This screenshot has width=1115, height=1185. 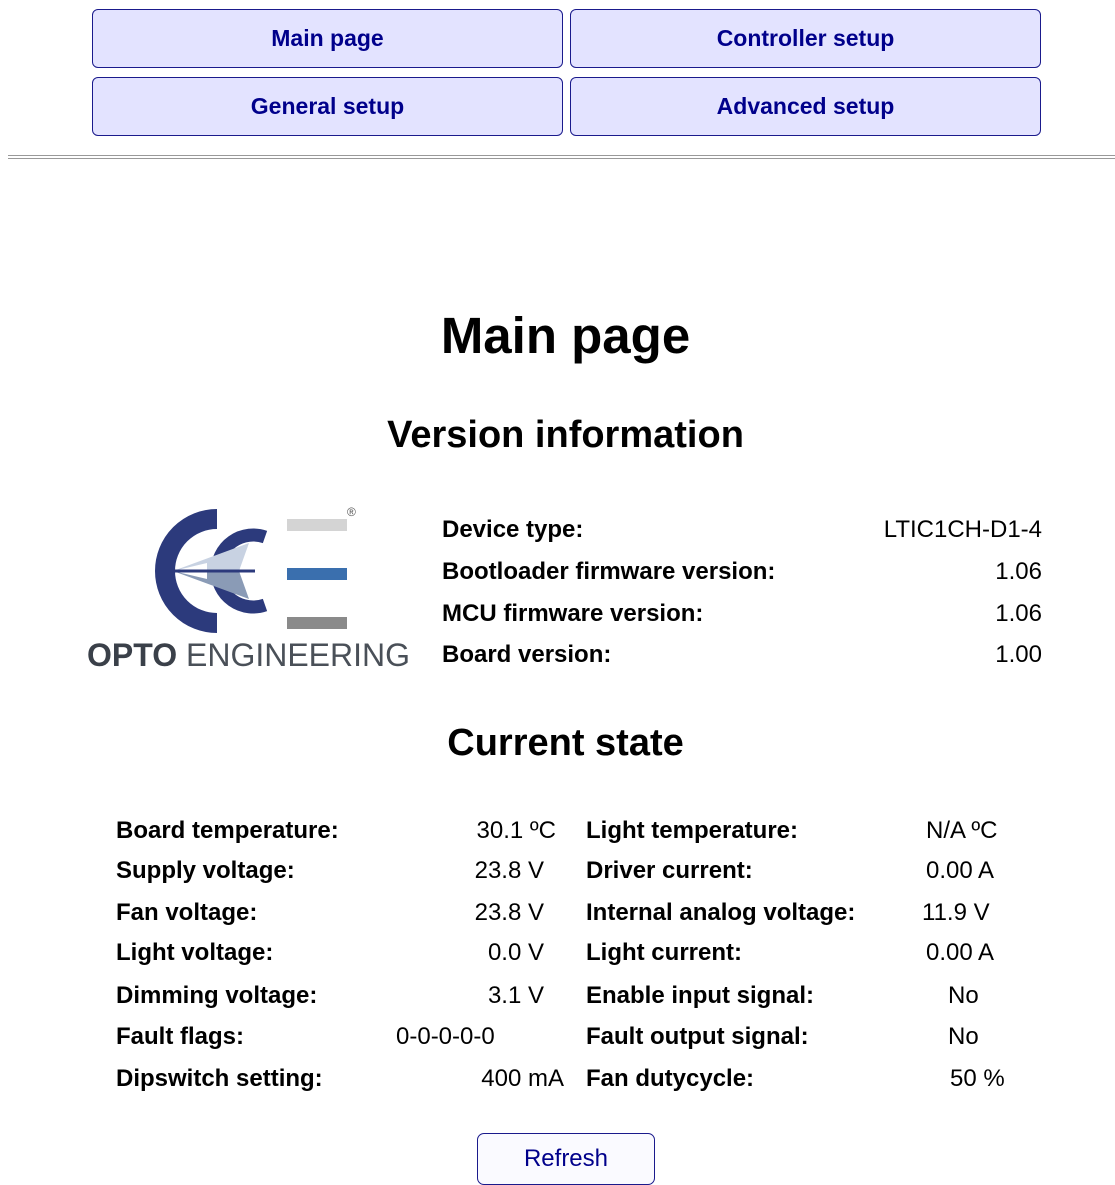 I want to click on light-voltage-row: Light voltage: 0.0 V, so click(x=330, y=954).